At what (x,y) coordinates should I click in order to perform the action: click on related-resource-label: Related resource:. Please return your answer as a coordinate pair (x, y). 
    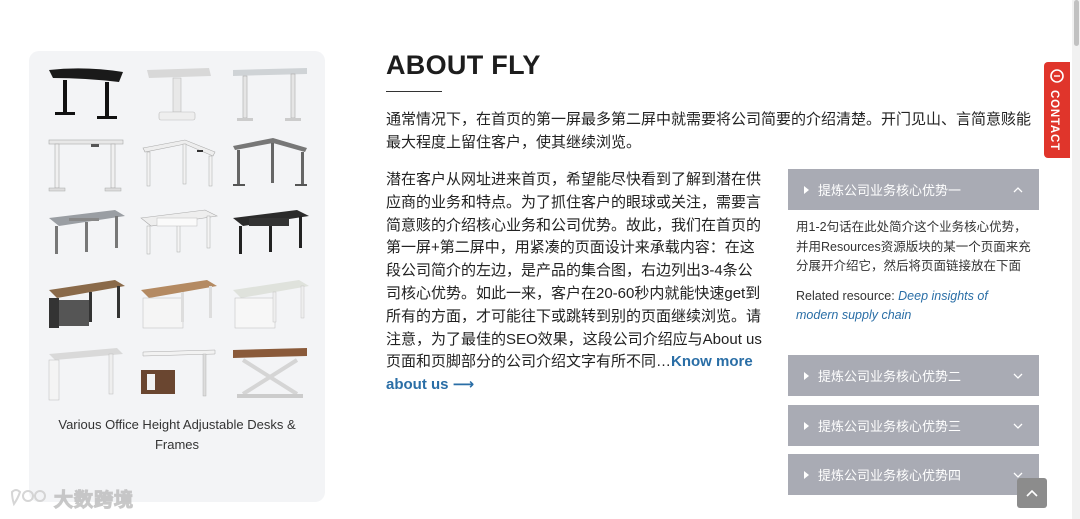
    Looking at the image, I should click on (845, 295).